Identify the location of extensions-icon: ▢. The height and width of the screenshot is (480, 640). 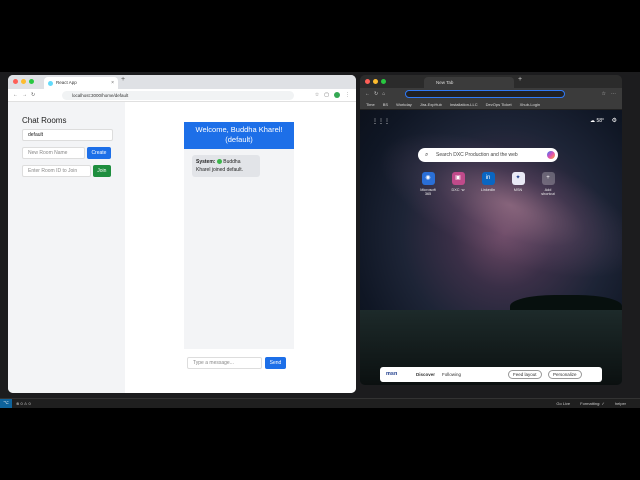
(326, 95).